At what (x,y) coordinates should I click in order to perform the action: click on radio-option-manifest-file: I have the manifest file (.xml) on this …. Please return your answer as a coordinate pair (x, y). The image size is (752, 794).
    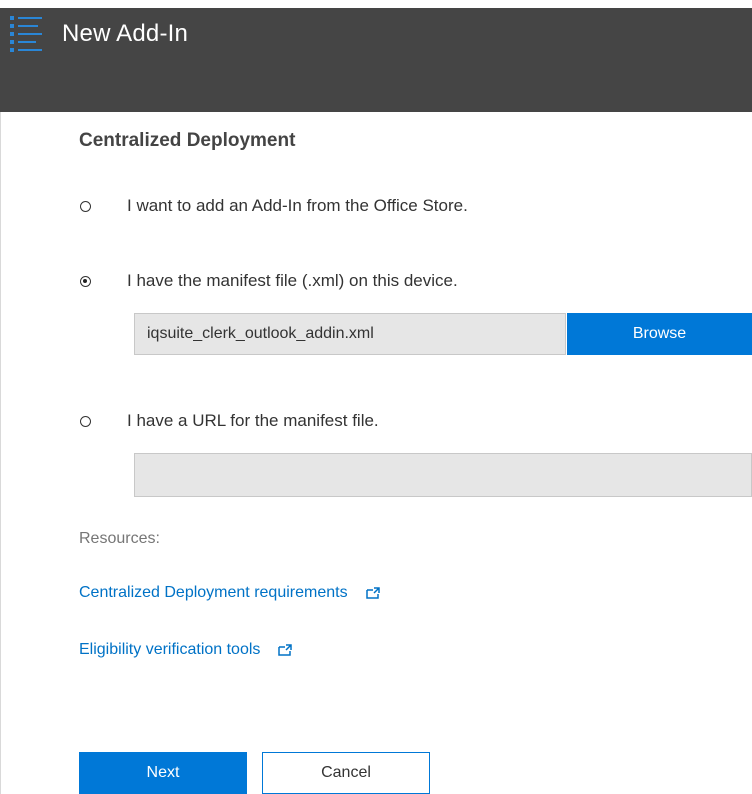
    Looking at the image, I should click on (269, 281).